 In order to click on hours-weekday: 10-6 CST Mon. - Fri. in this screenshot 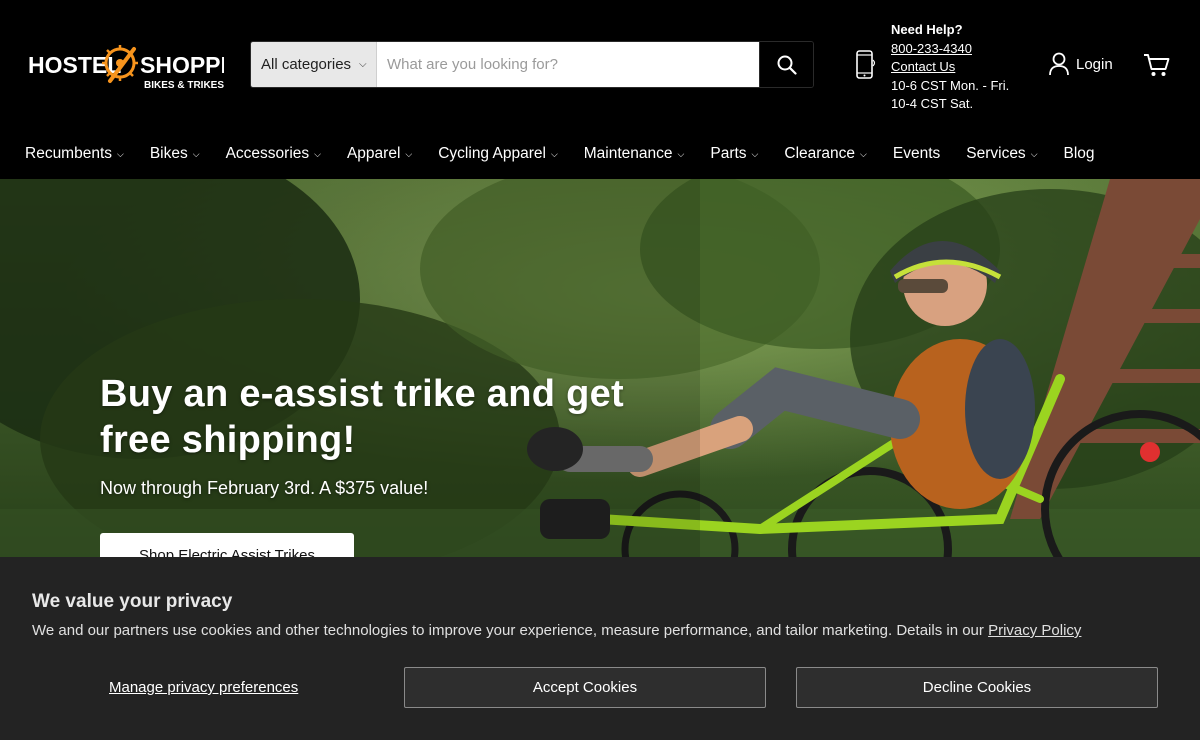, I will do `click(950, 85)`.